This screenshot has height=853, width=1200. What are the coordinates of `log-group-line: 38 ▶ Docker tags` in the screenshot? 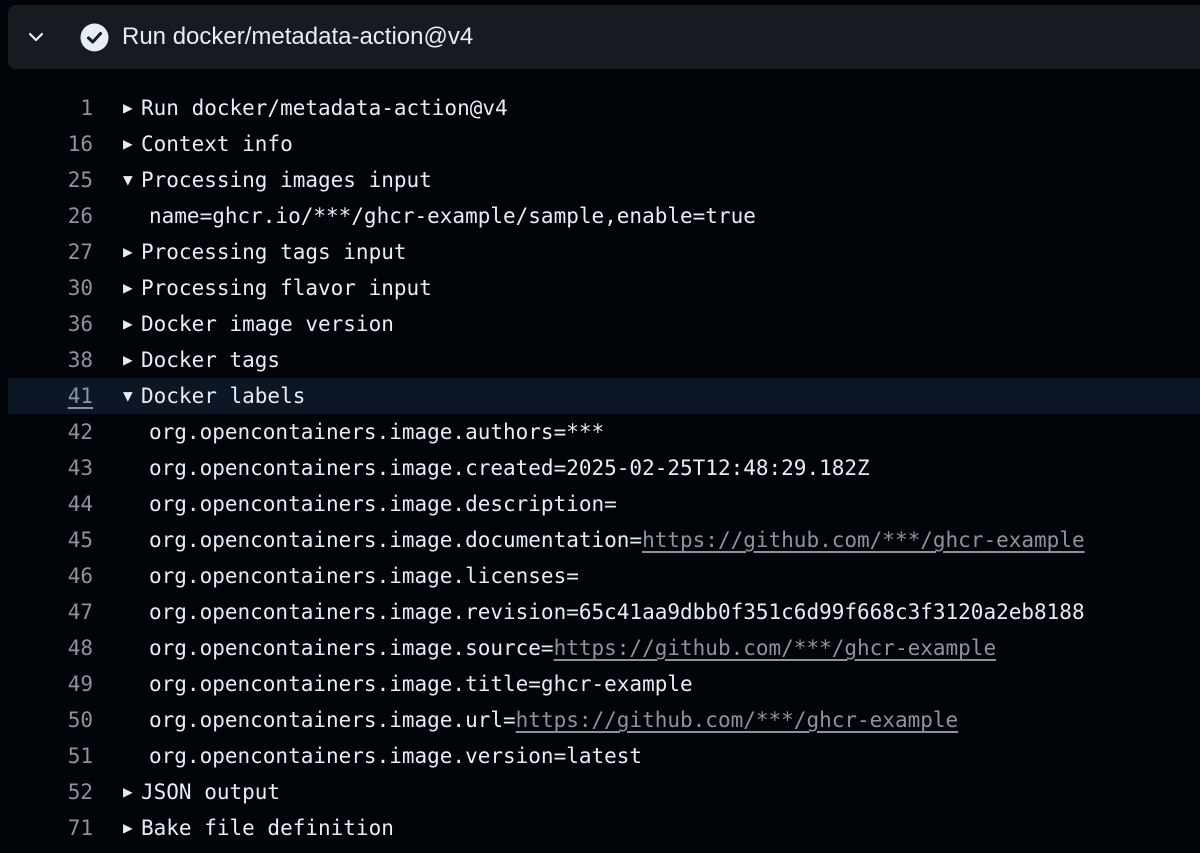 It's located at (604, 360).